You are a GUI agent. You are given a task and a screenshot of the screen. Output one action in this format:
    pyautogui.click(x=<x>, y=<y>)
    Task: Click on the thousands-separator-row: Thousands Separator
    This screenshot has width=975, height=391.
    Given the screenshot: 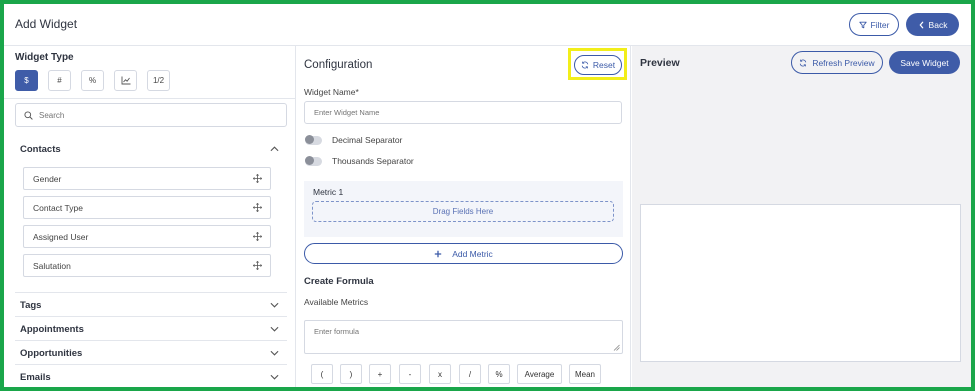 What is the action you would take?
    pyautogui.click(x=359, y=160)
    